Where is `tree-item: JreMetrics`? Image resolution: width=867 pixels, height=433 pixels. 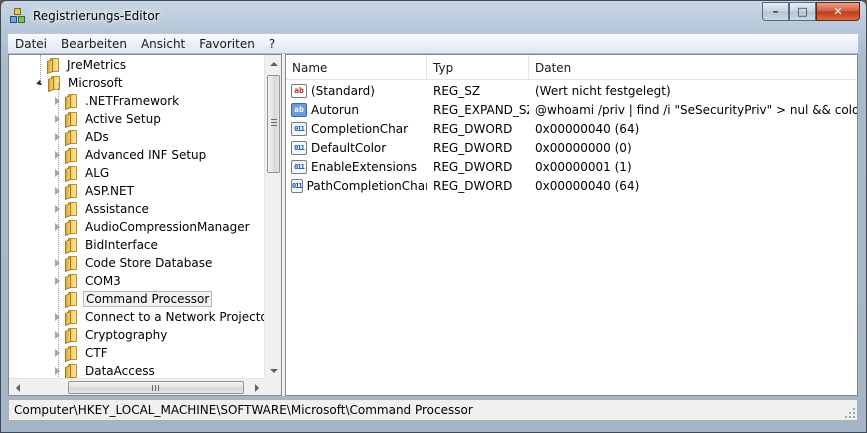
tree-item: JreMetrics is located at coordinates (81, 65).